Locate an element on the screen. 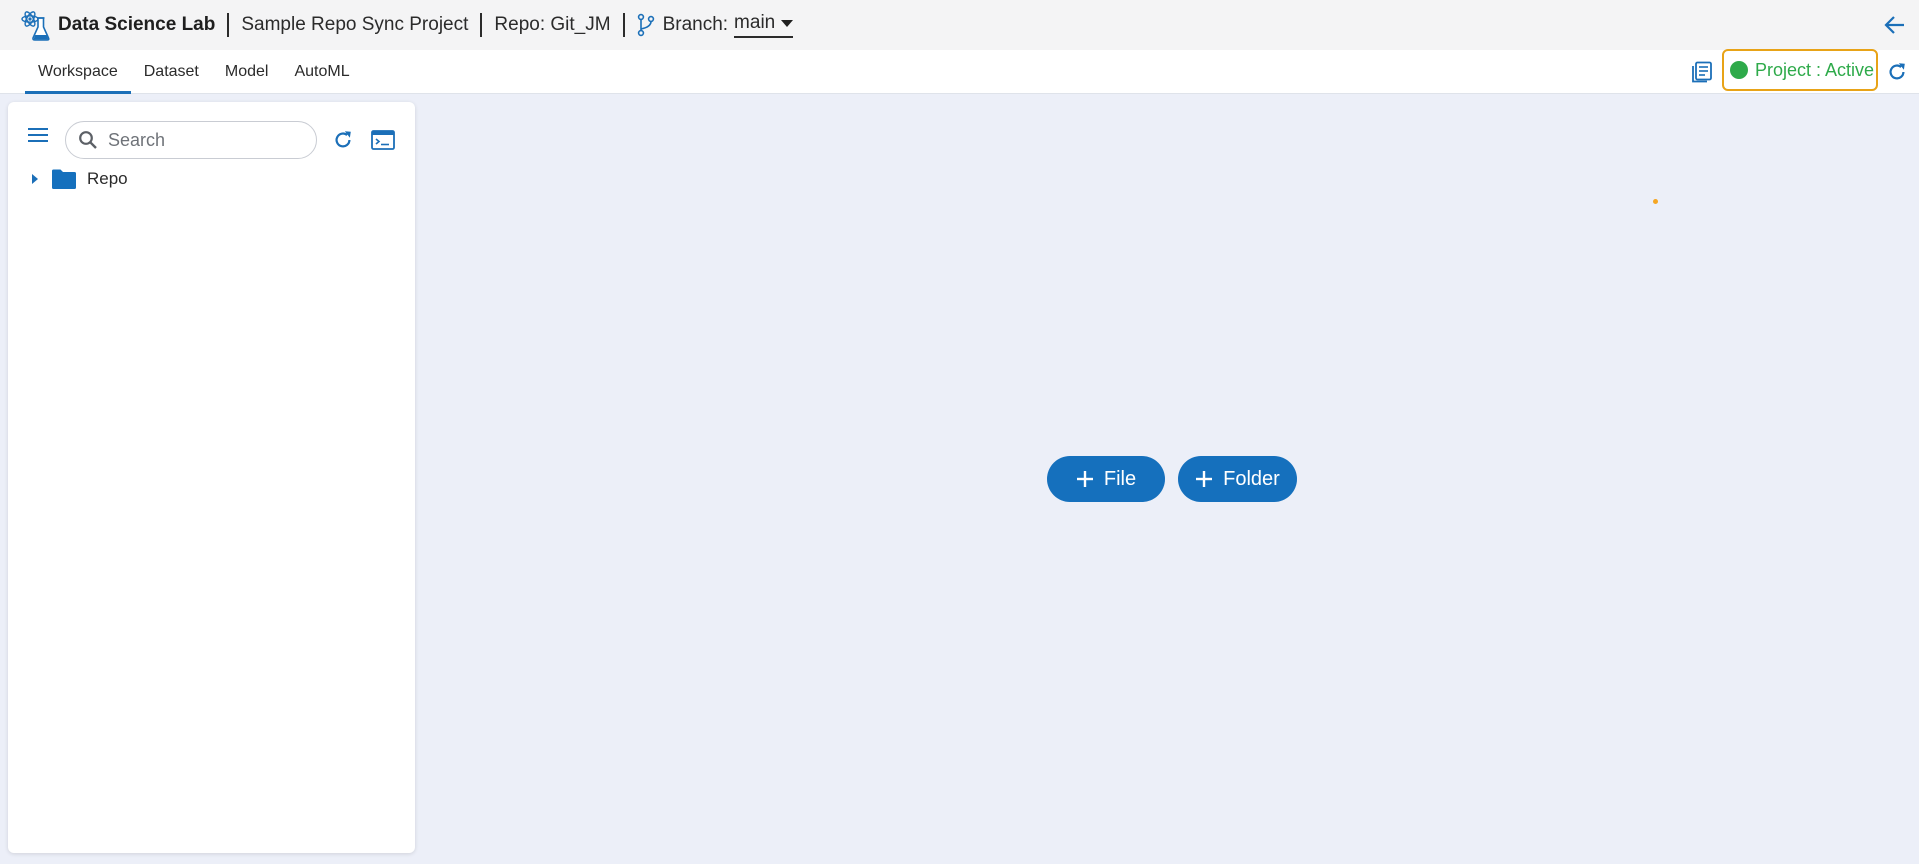 Image resolution: width=1919 pixels, height=864 pixels. branch-value: main is located at coordinates (755, 22).